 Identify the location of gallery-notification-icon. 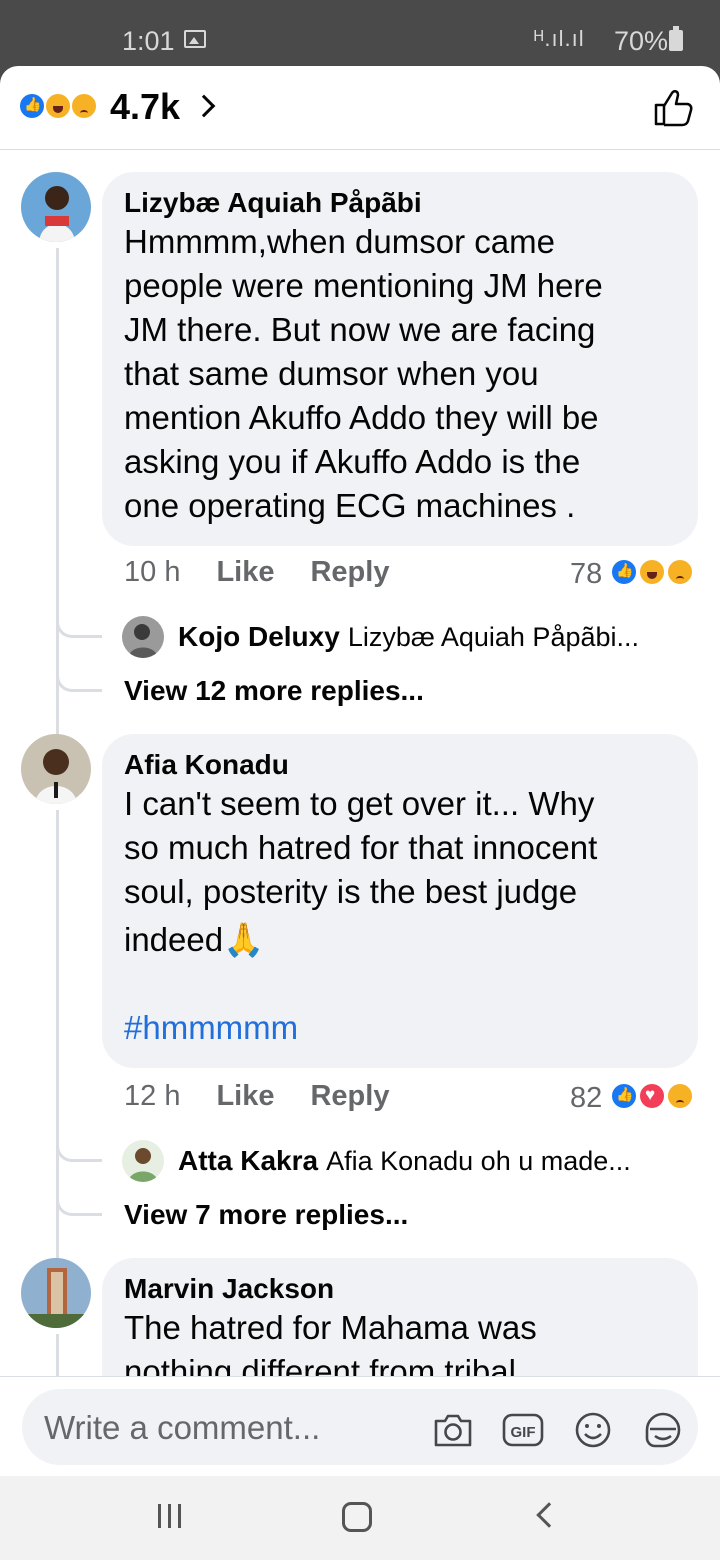
(195, 39).